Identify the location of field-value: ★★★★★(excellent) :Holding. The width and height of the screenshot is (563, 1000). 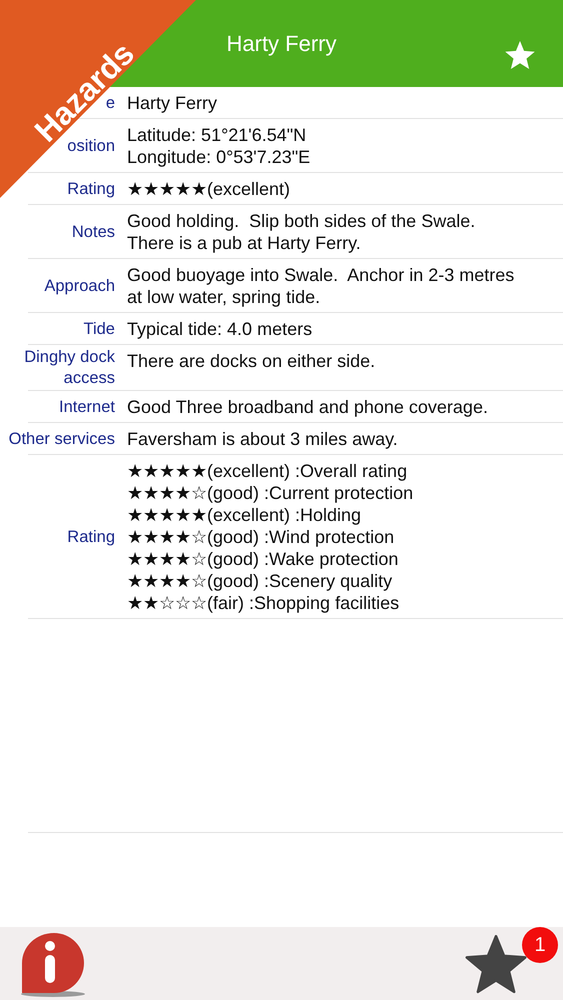
(244, 515).